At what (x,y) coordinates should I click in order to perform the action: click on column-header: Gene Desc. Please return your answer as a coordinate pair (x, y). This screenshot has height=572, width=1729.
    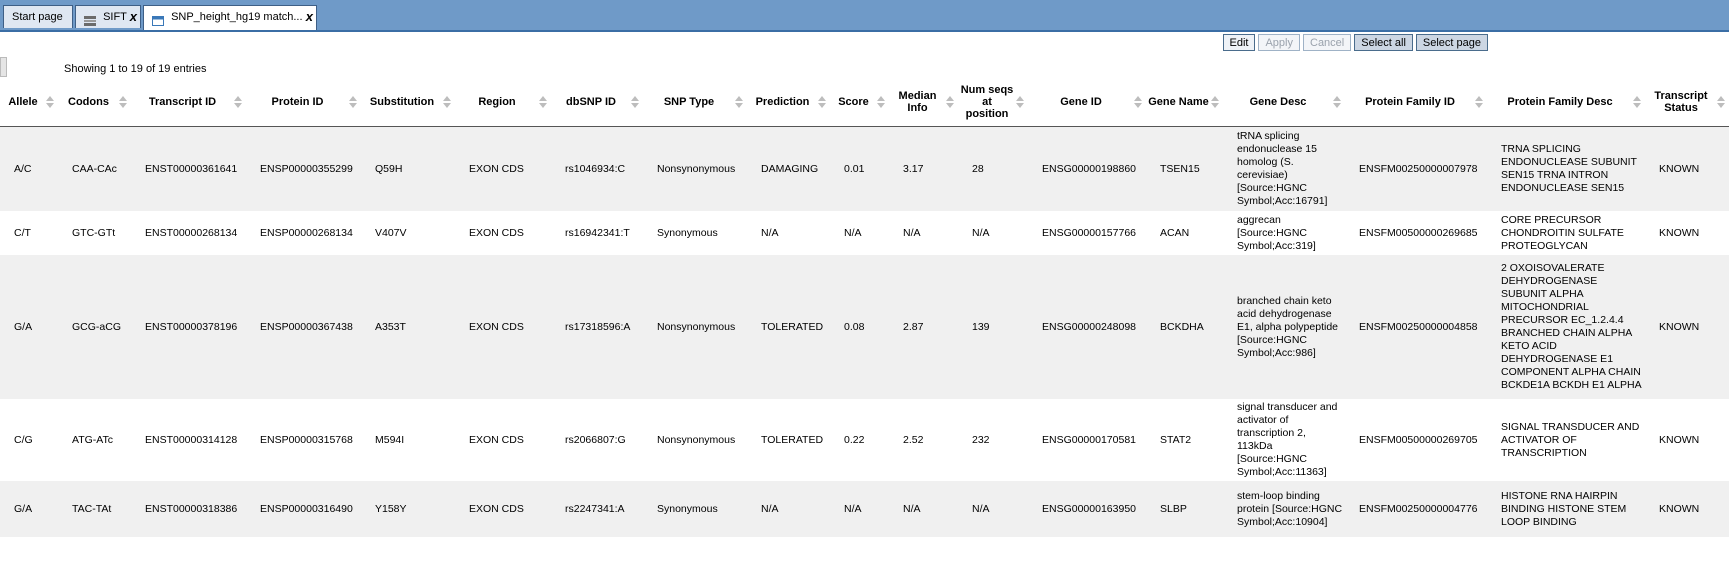
    Looking at the image, I should click on (1284, 102).